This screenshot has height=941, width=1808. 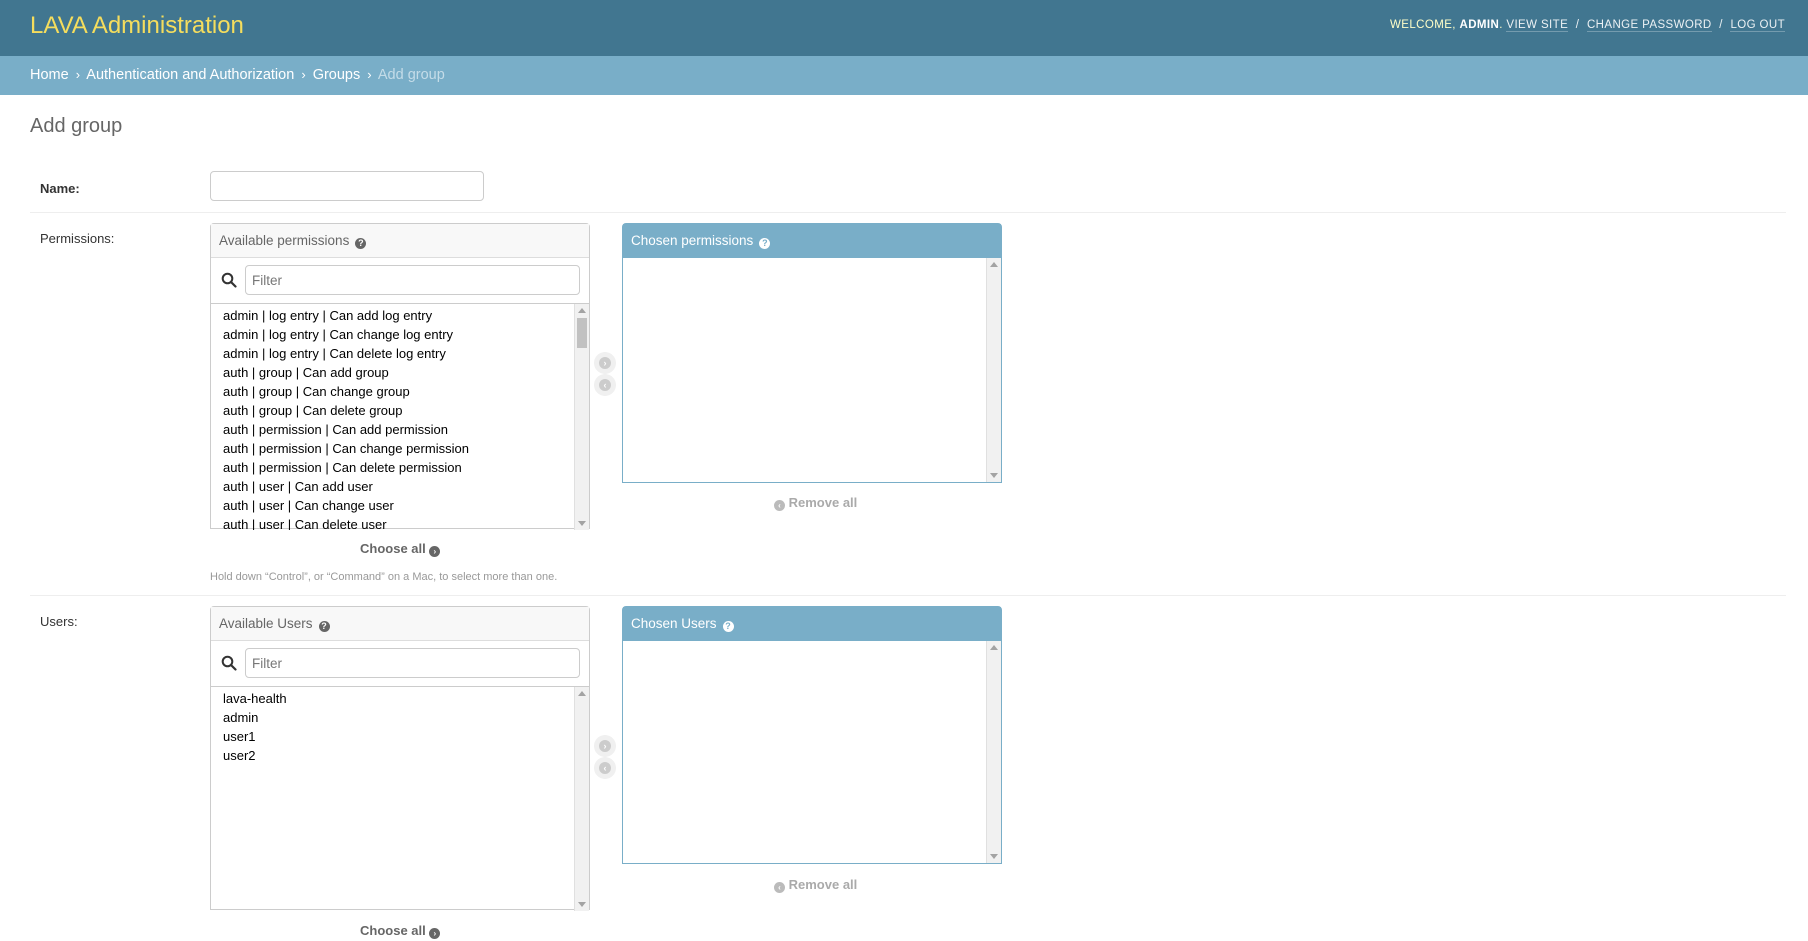 I want to click on chosen-permissions-list, so click(x=812, y=370).